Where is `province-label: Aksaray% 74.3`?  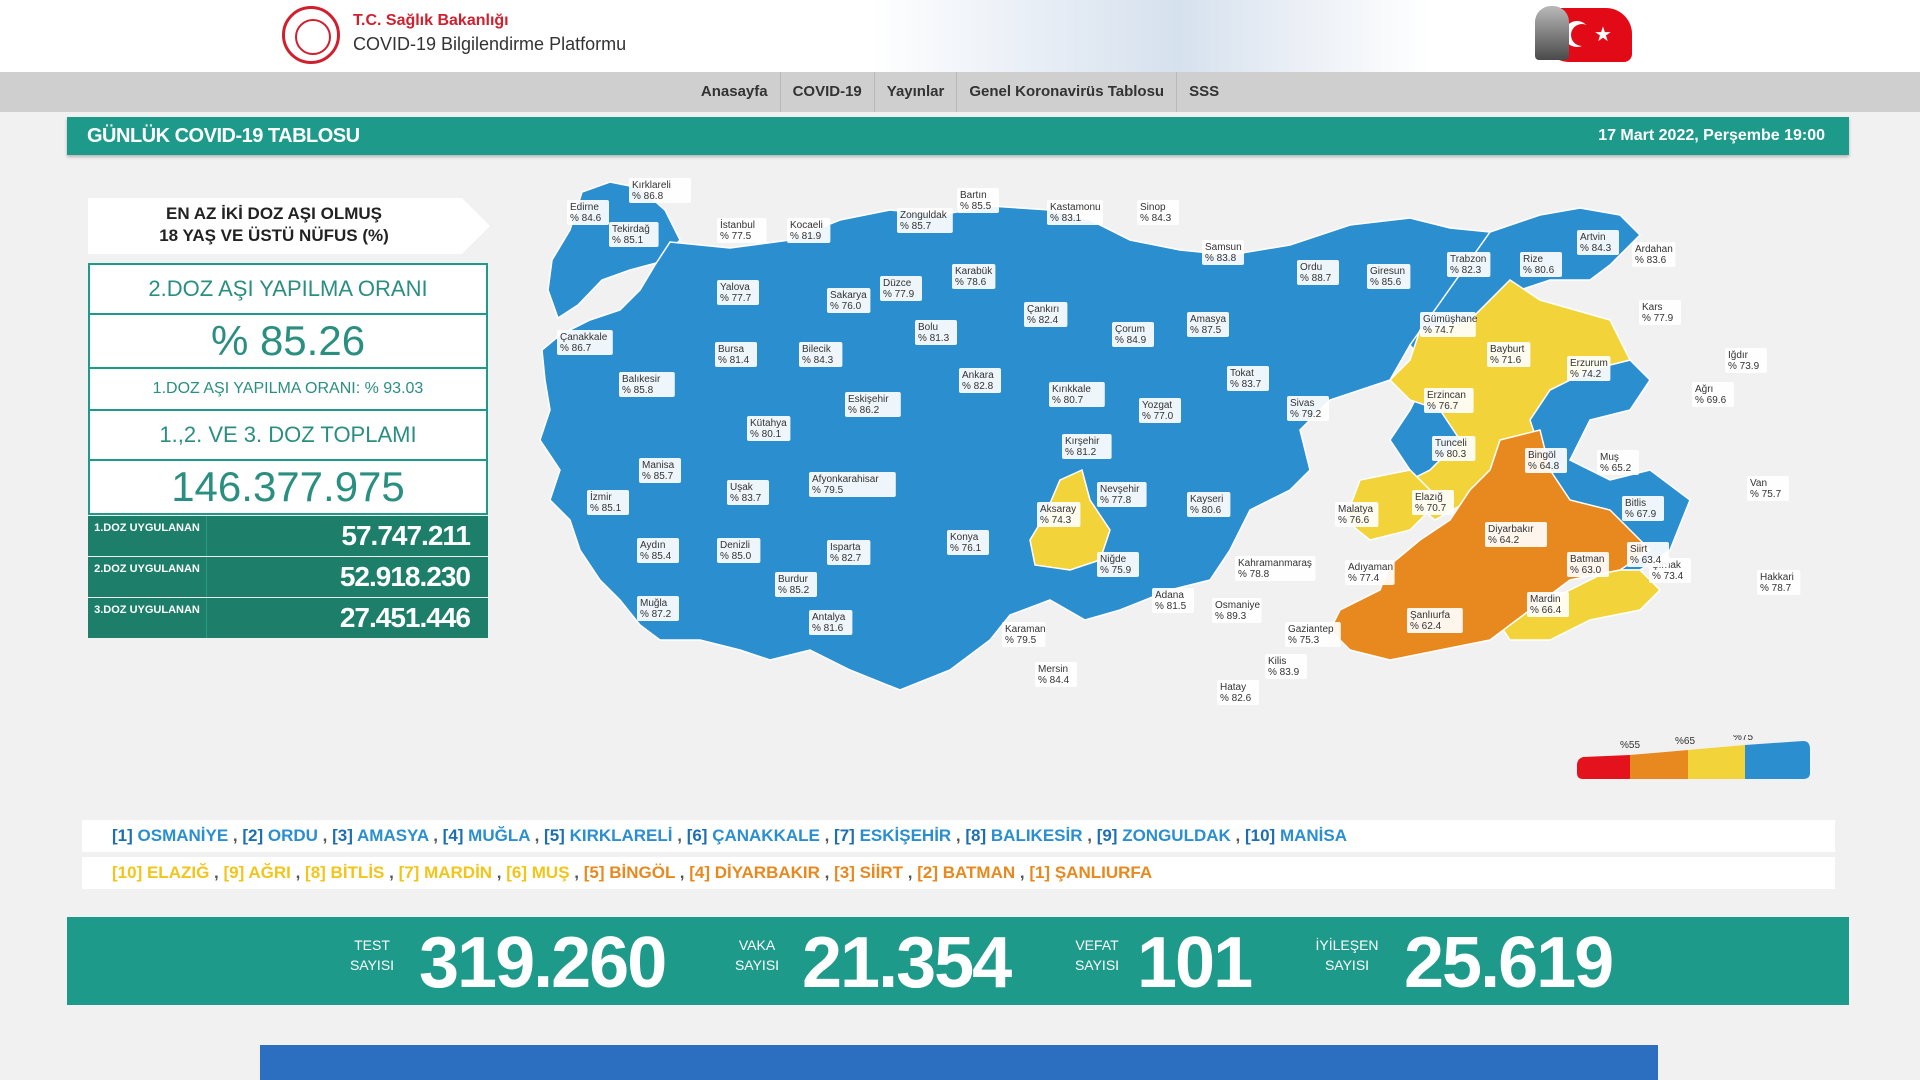
province-label: Aksaray% 74.3 is located at coordinates (1059, 514).